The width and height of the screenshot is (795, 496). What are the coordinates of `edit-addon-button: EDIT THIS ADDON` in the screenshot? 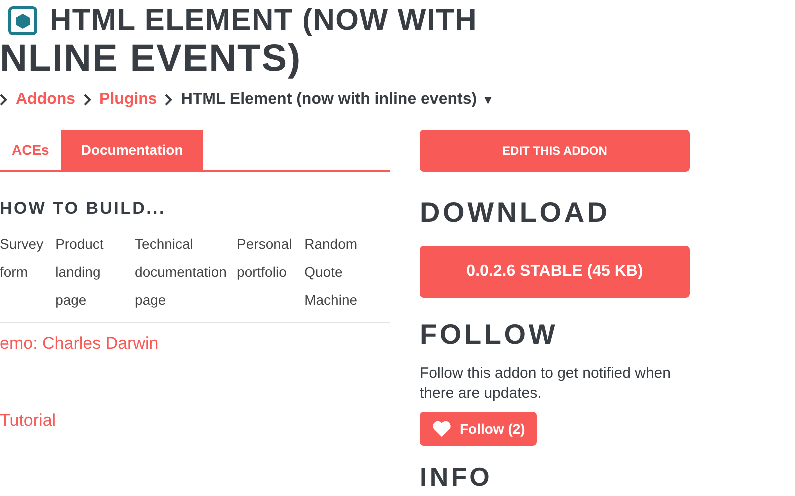 It's located at (555, 151).